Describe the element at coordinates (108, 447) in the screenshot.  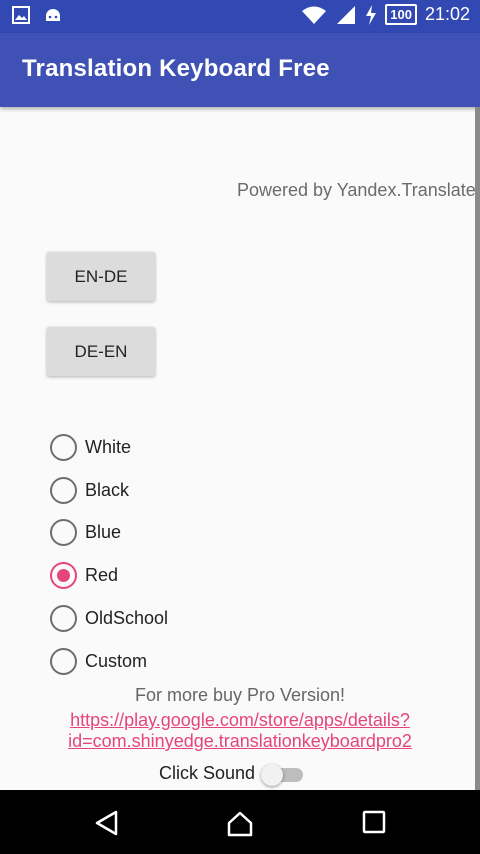
I see `radio-label: White` at that location.